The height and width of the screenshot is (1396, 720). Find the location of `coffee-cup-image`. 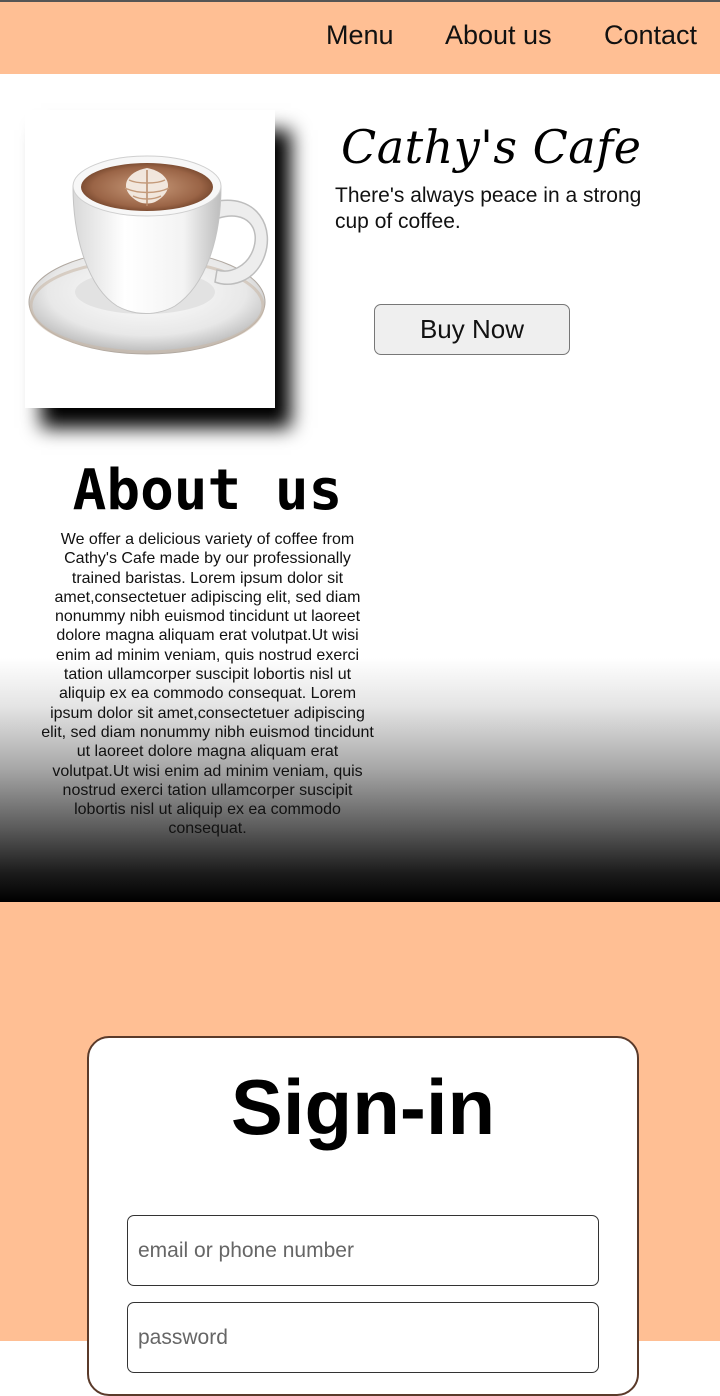

coffee-cup-image is located at coordinates (150, 259).